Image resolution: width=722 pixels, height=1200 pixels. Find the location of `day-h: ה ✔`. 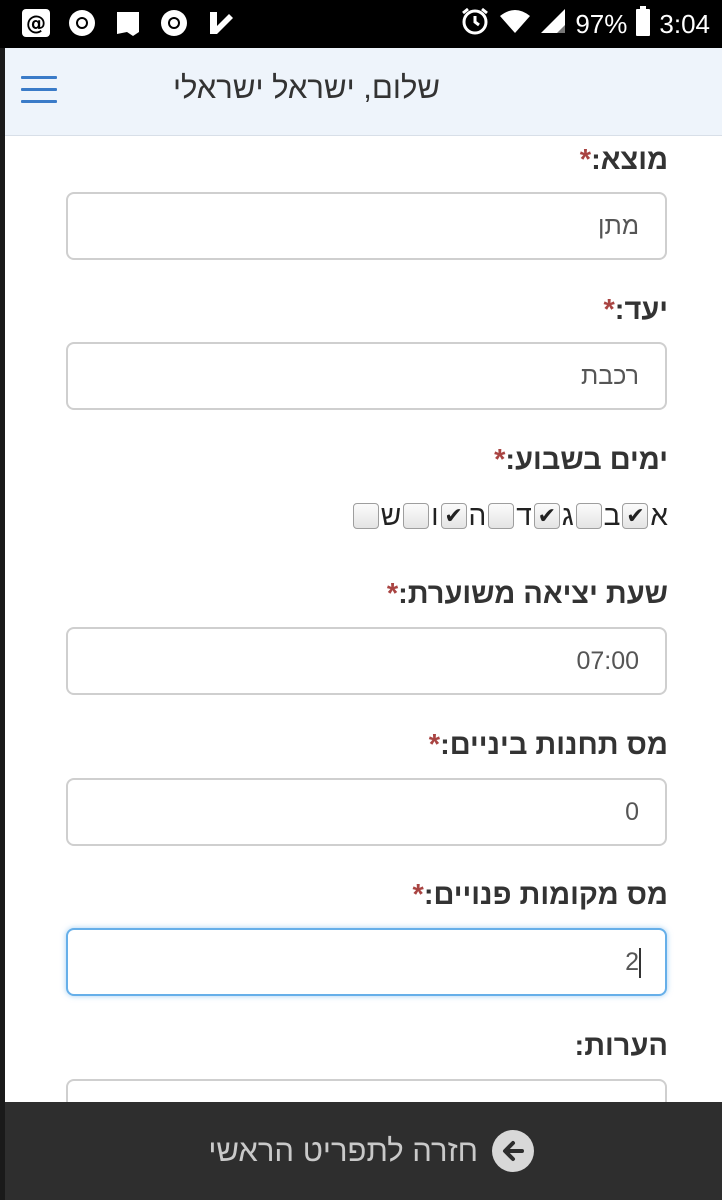

day-h: ה ✔ is located at coordinates (463, 516).